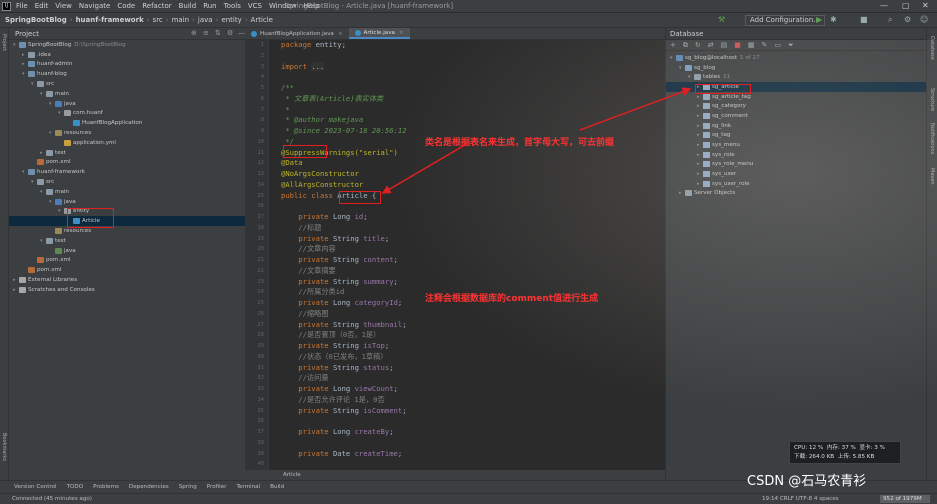 The image size is (937, 504). Describe the element at coordinates (106, 487) in the screenshot. I see `tool-problems: Problems` at that location.